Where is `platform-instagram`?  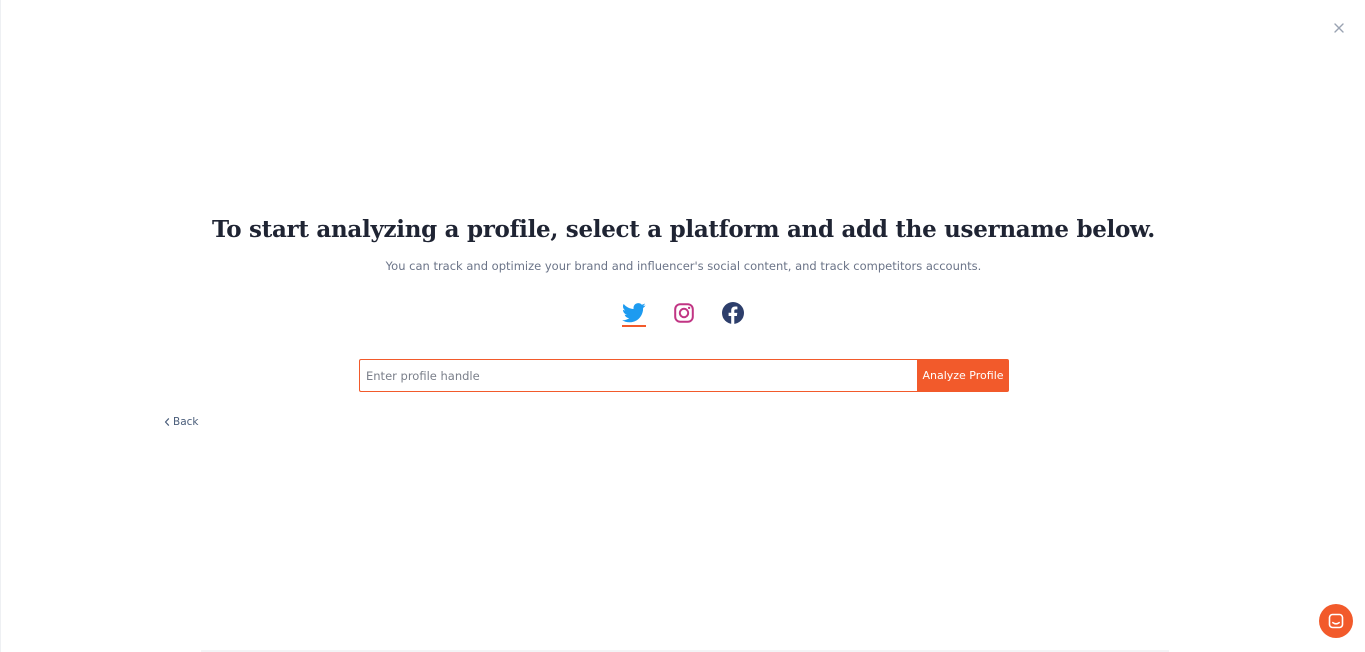 platform-instagram is located at coordinates (684, 313).